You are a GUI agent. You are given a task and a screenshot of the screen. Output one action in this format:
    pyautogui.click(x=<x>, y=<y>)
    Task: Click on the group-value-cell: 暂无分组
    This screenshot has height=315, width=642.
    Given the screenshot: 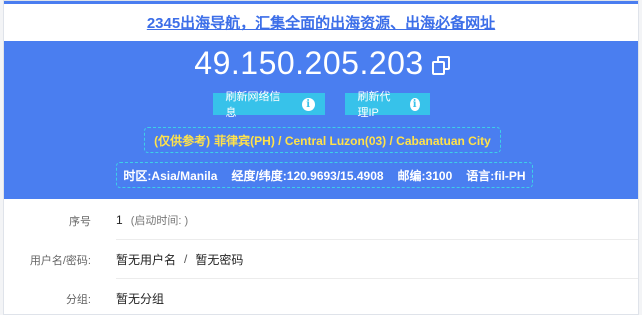 What is the action you would take?
    pyautogui.click(x=377, y=296)
    